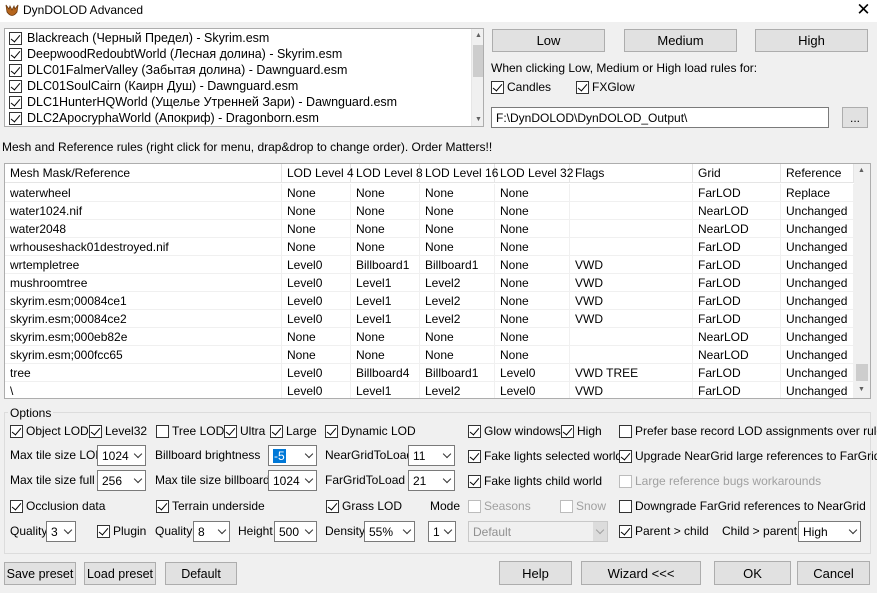 The height and width of the screenshot is (593, 877). I want to click on column-header: LOD Level 4, so click(318, 173).